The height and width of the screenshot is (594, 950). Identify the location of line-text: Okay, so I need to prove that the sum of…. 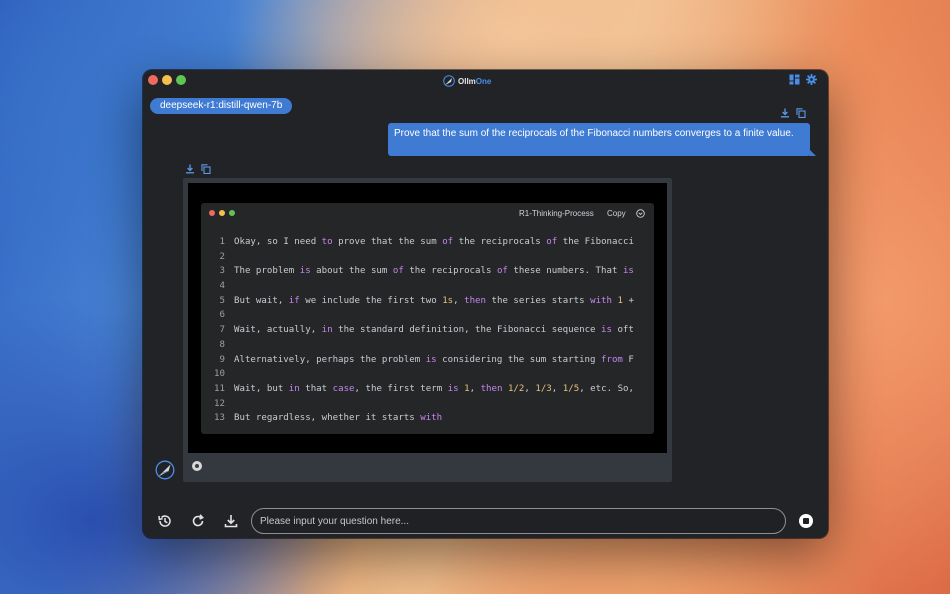
(434, 242).